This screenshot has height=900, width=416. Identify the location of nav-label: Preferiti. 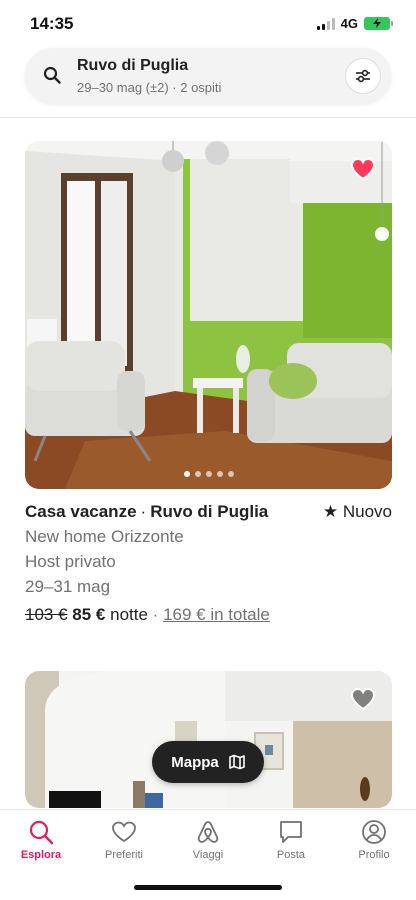
(124, 855).